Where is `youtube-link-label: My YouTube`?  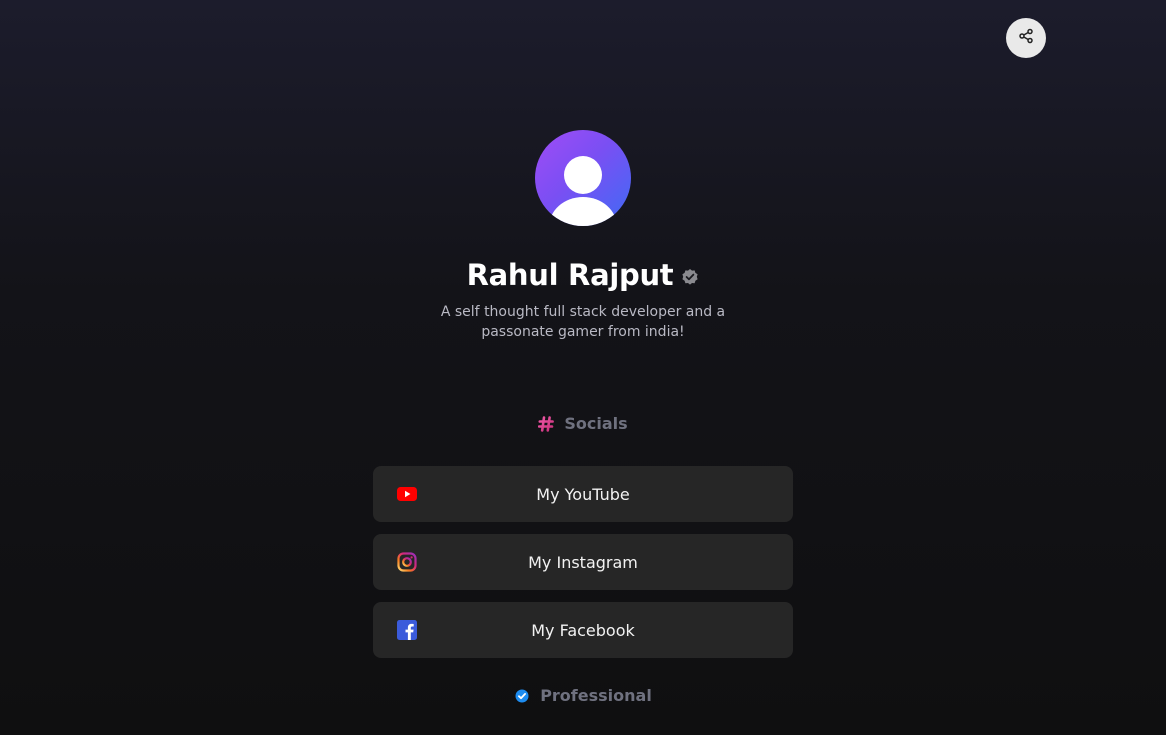
youtube-link-label: My YouTube is located at coordinates (583, 494).